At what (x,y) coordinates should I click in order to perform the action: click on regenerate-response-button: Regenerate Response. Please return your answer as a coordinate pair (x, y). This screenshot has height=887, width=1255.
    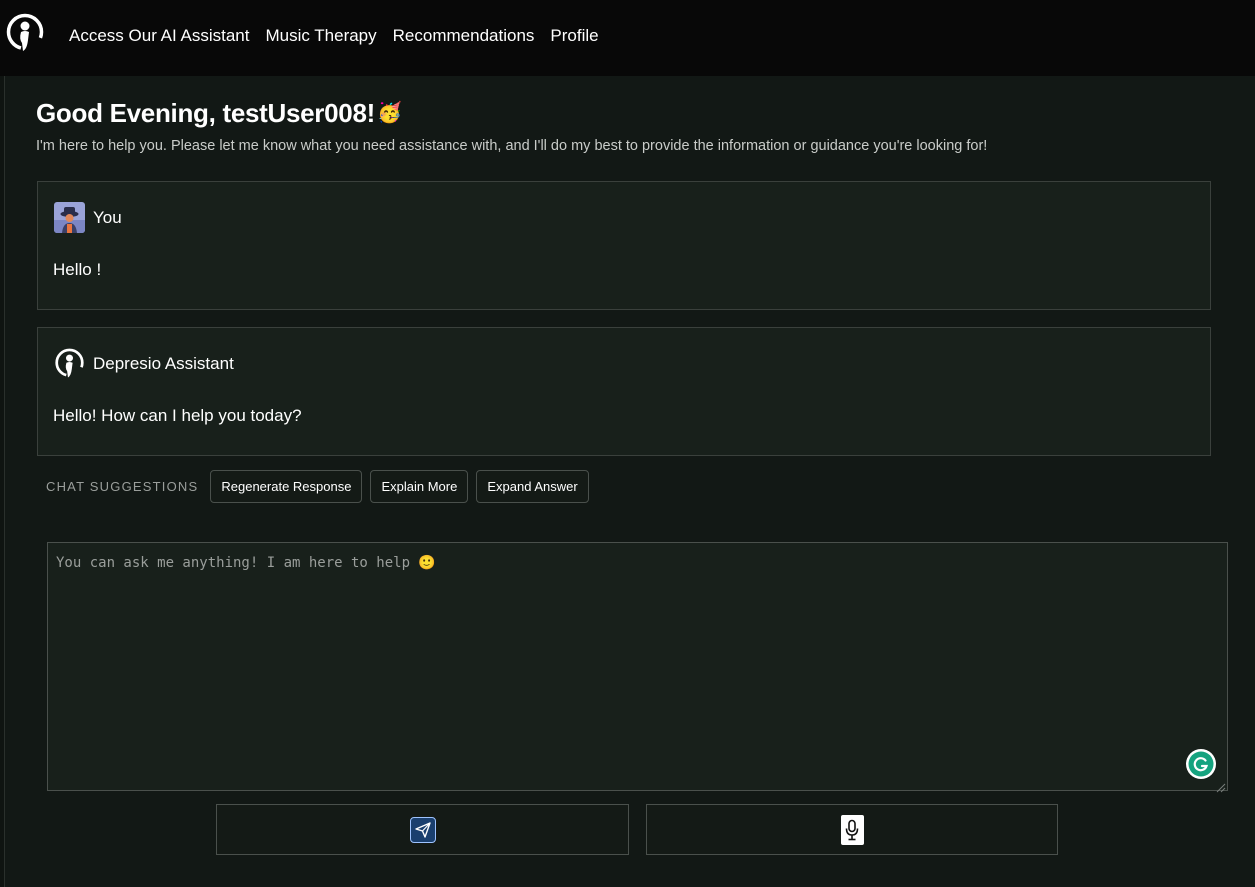
    Looking at the image, I should click on (286, 486).